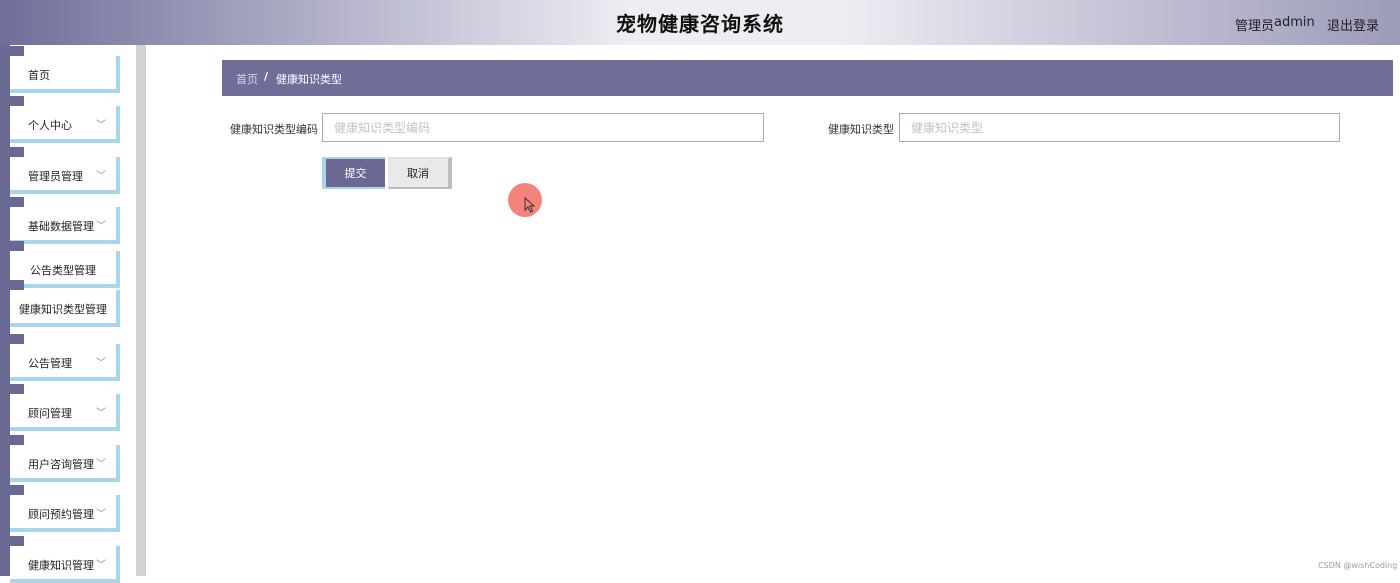 The height and width of the screenshot is (583, 1400). I want to click on sidebar-item-9: 顾问预约管理 ﹀, so click(65, 513).